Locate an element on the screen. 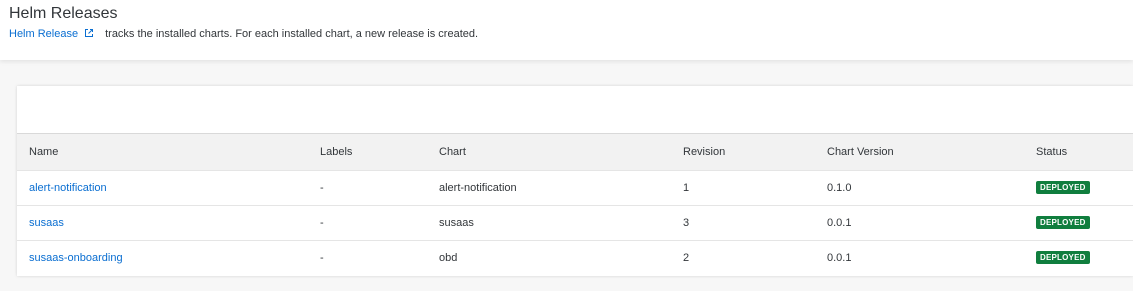 This screenshot has height=291, width=1133. table-row: susaas - susaas 3 0.0.1 DEPLOYED is located at coordinates (575, 222).